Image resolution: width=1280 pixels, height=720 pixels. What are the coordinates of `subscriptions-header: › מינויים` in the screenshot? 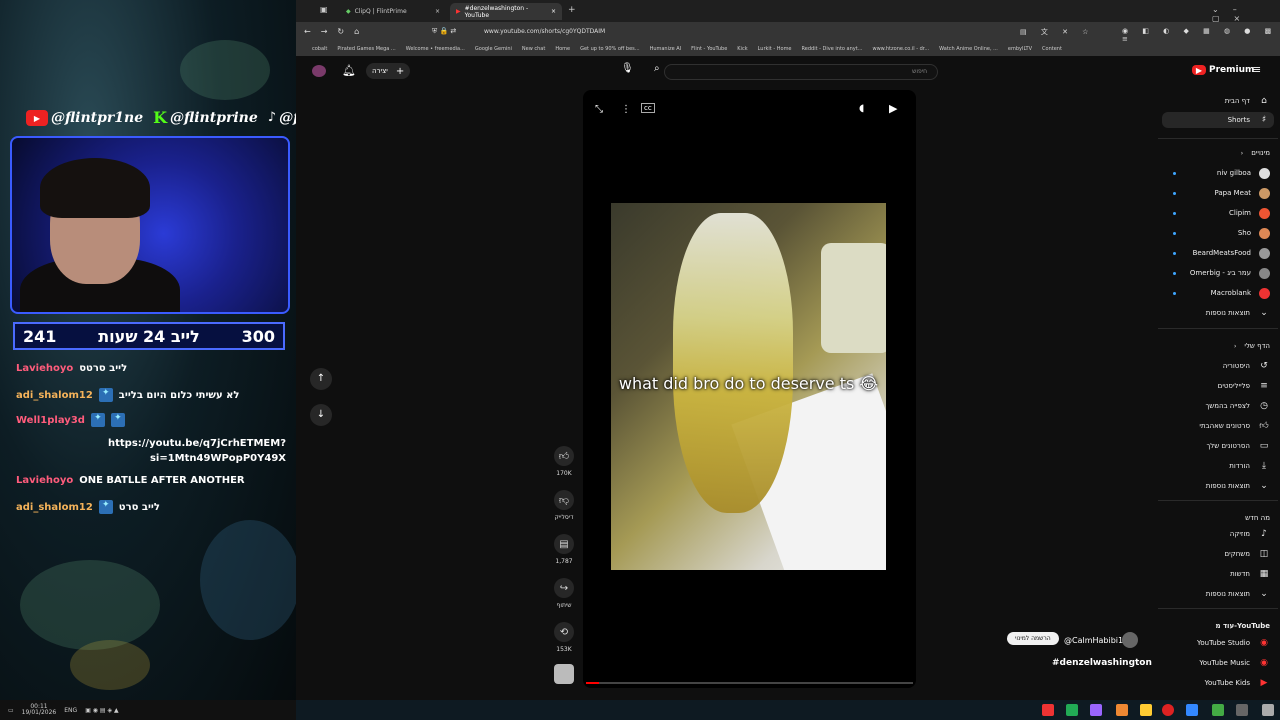 It's located at (1255, 153).